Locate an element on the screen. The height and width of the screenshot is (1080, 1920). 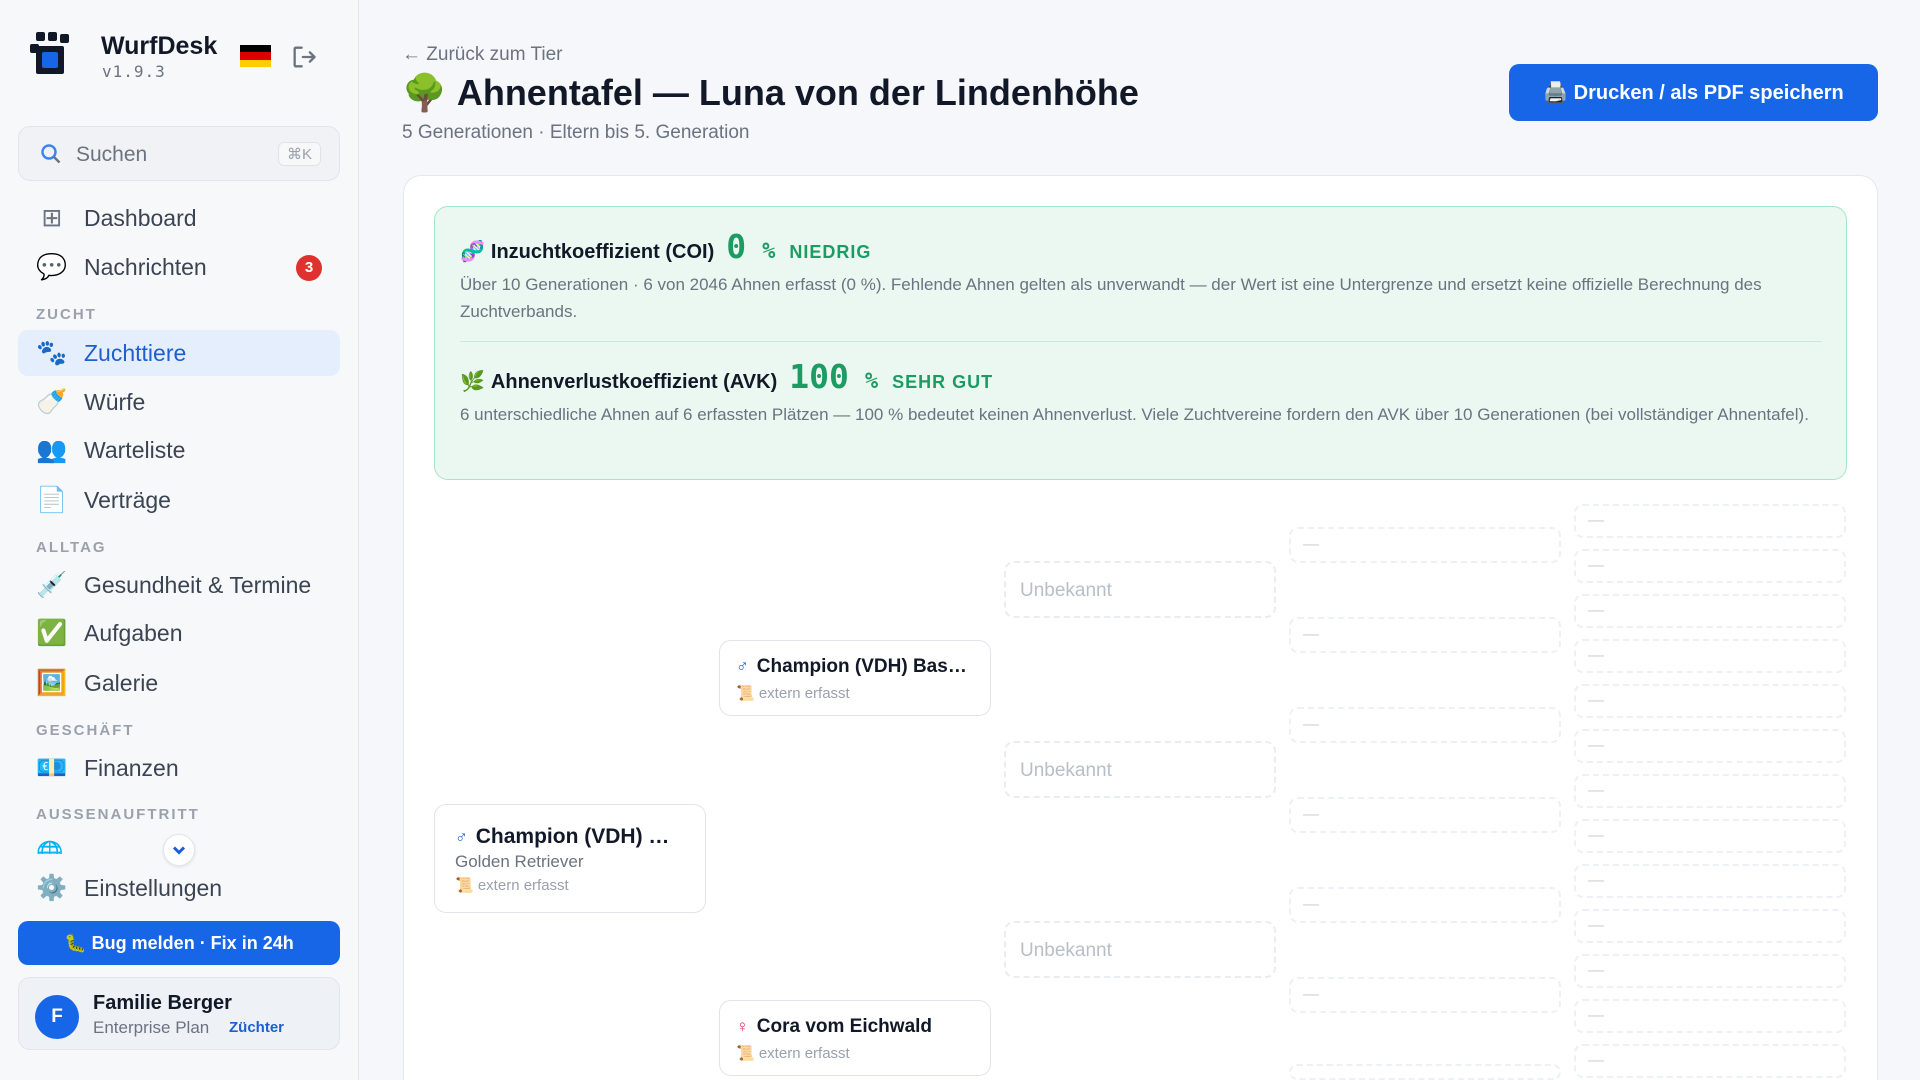
paw-icon: 🐾 is located at coordinates (52, 352).